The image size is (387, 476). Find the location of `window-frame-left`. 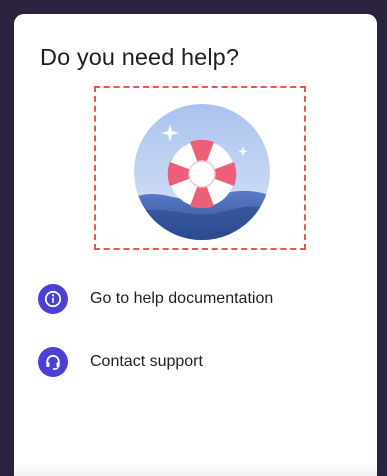

window-frame-left is located at coordinates (7, 238).